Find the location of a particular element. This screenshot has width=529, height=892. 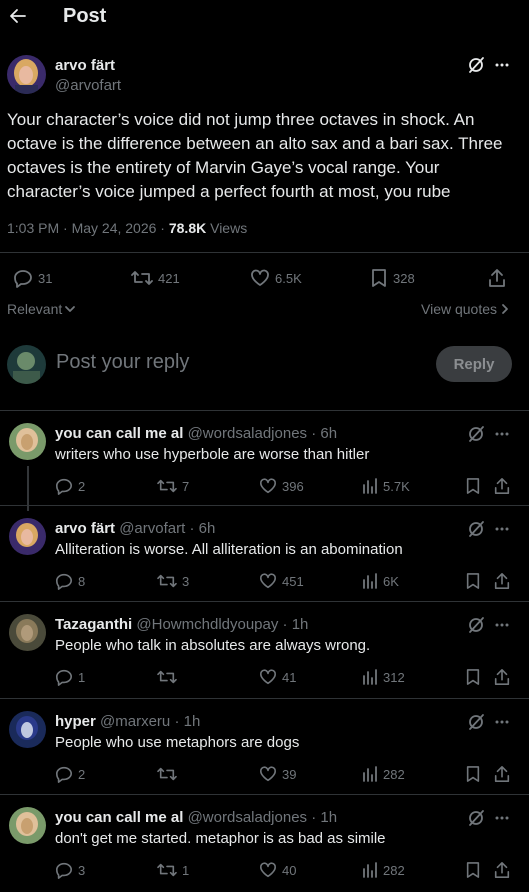

reply-author-handle: @marxeru is located at coordinates (135, 721).